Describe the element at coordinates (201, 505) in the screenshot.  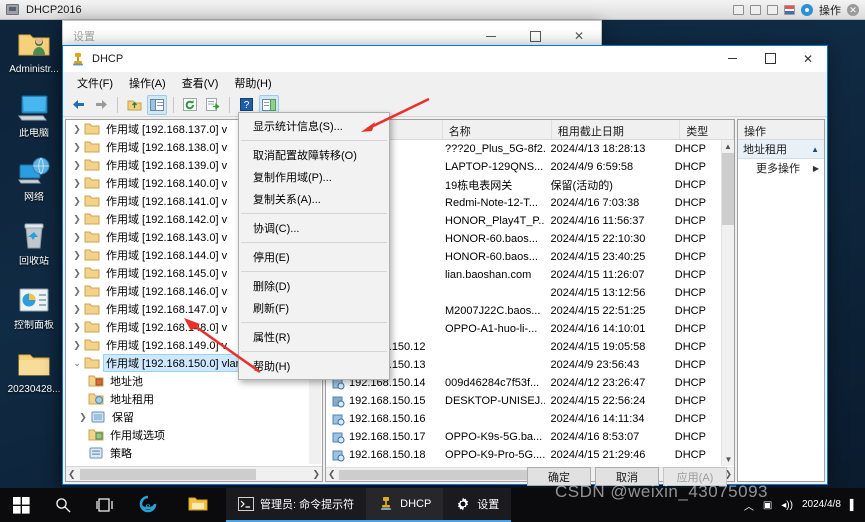
I see `taskbar-file-explorer` at that location.